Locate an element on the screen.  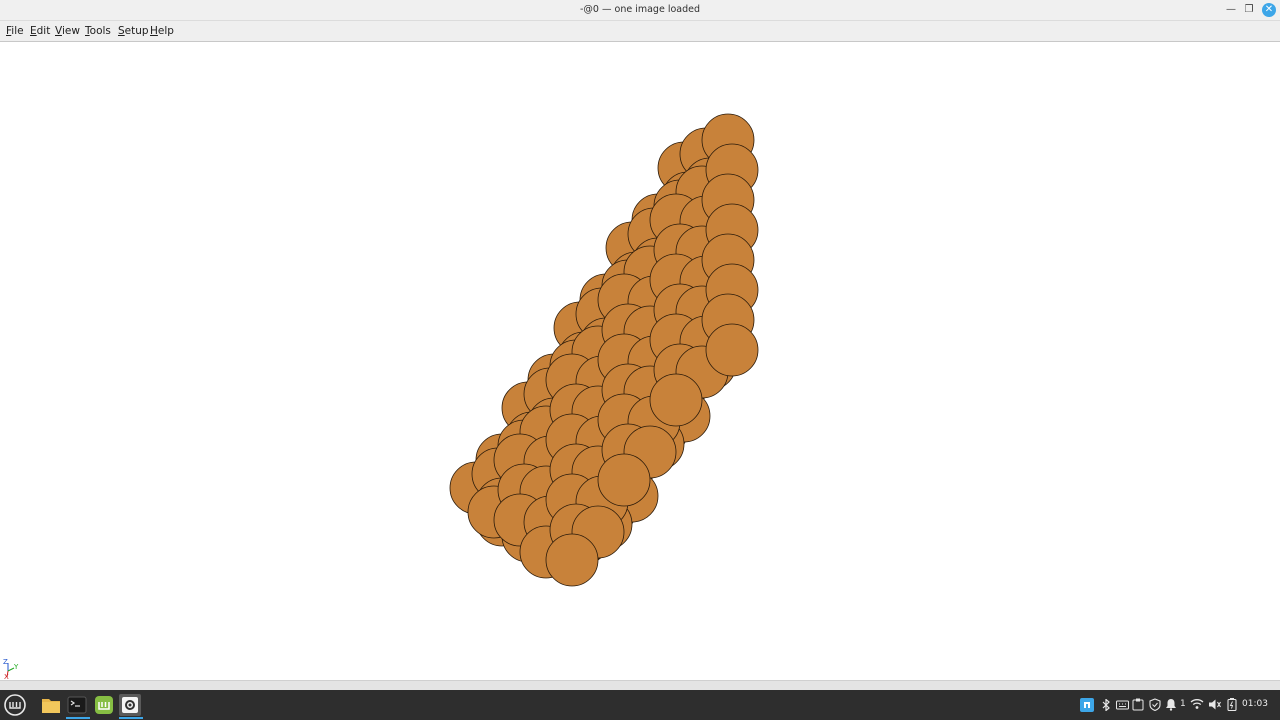
keyboard-icon is located at coordinates (1122, 705).